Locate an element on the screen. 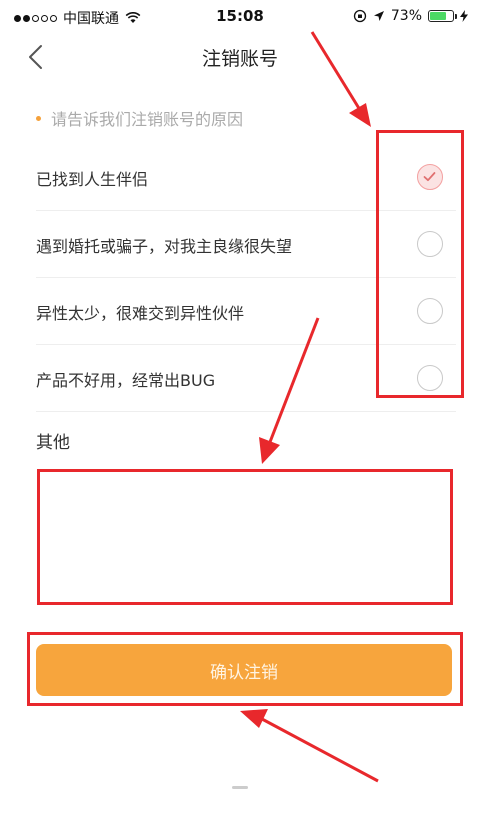  arrow-to-confirm is located at coordinates (309, 746).